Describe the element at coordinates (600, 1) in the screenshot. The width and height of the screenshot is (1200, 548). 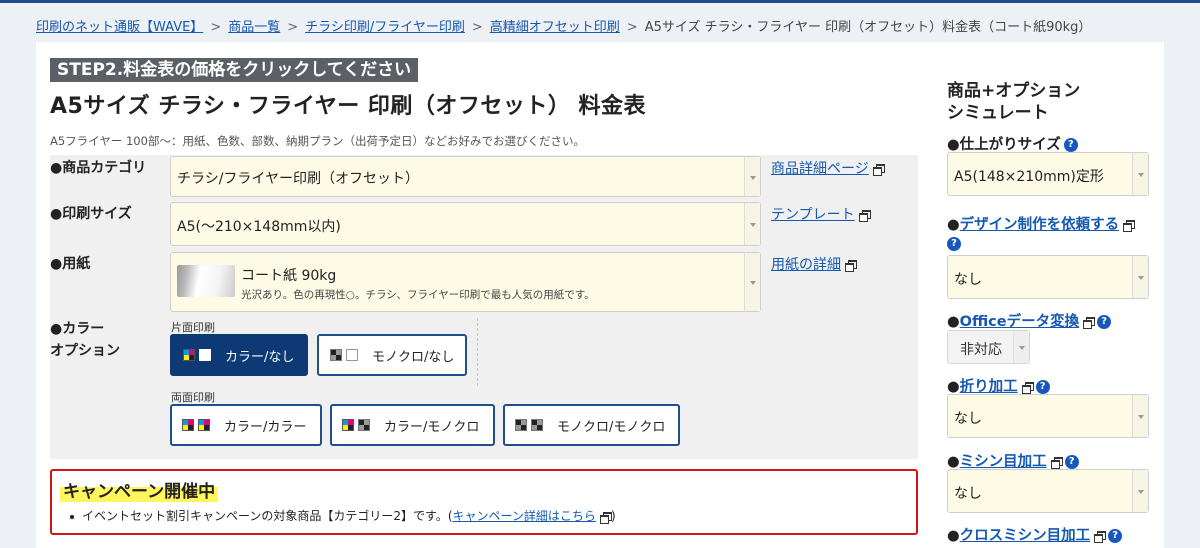
I see `top-accent-line` at that location.